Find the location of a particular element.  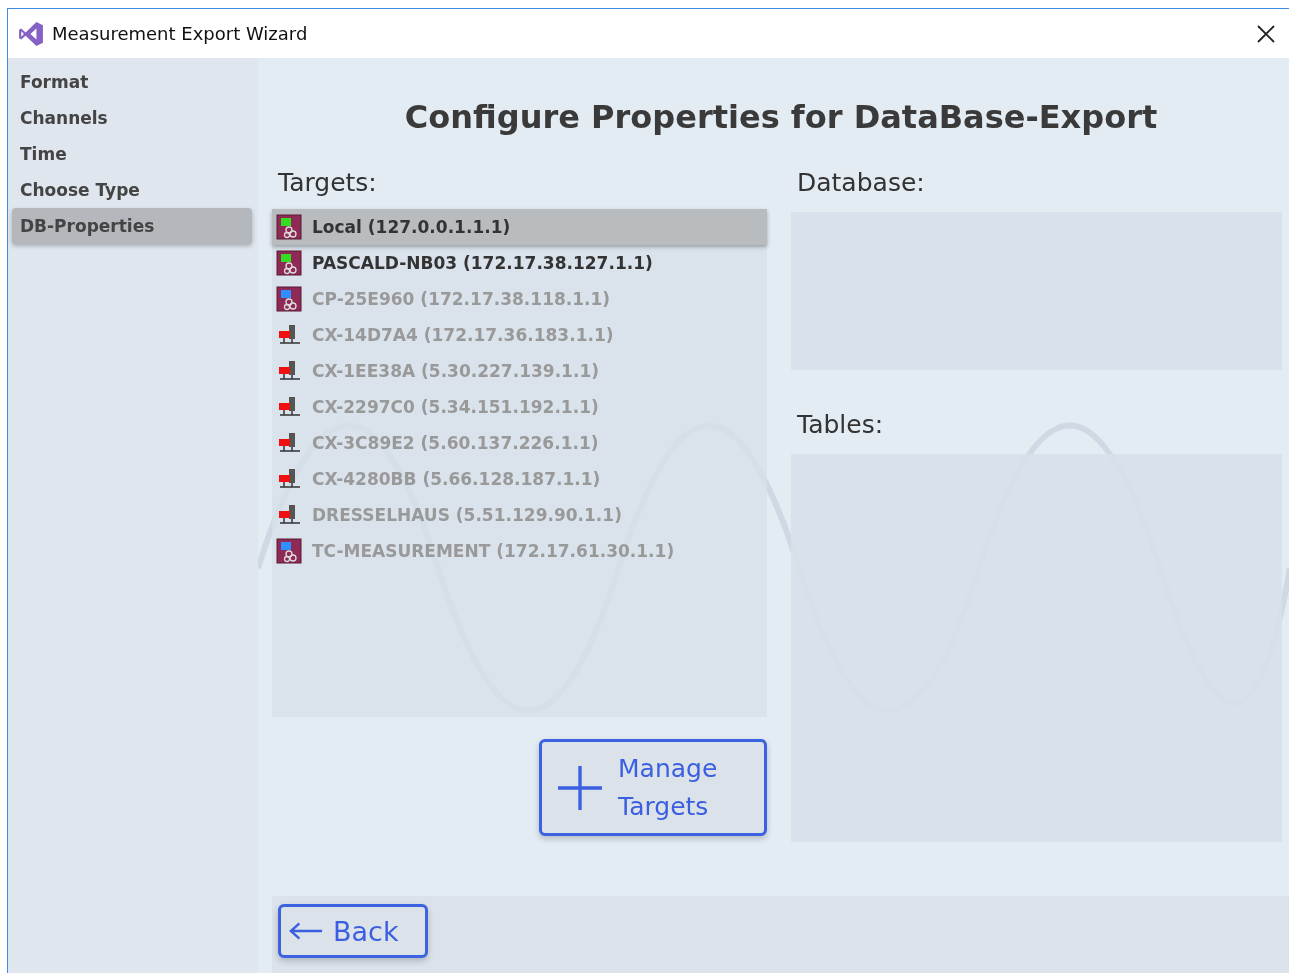

target-item: PASCALD-NB03 (172.17.38.127.1.1) is located at coordinates (519, 263).